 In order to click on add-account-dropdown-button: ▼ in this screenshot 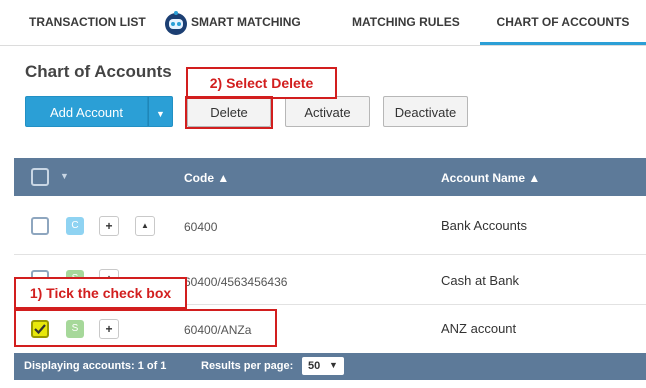, I will do `click(160, 111)`.